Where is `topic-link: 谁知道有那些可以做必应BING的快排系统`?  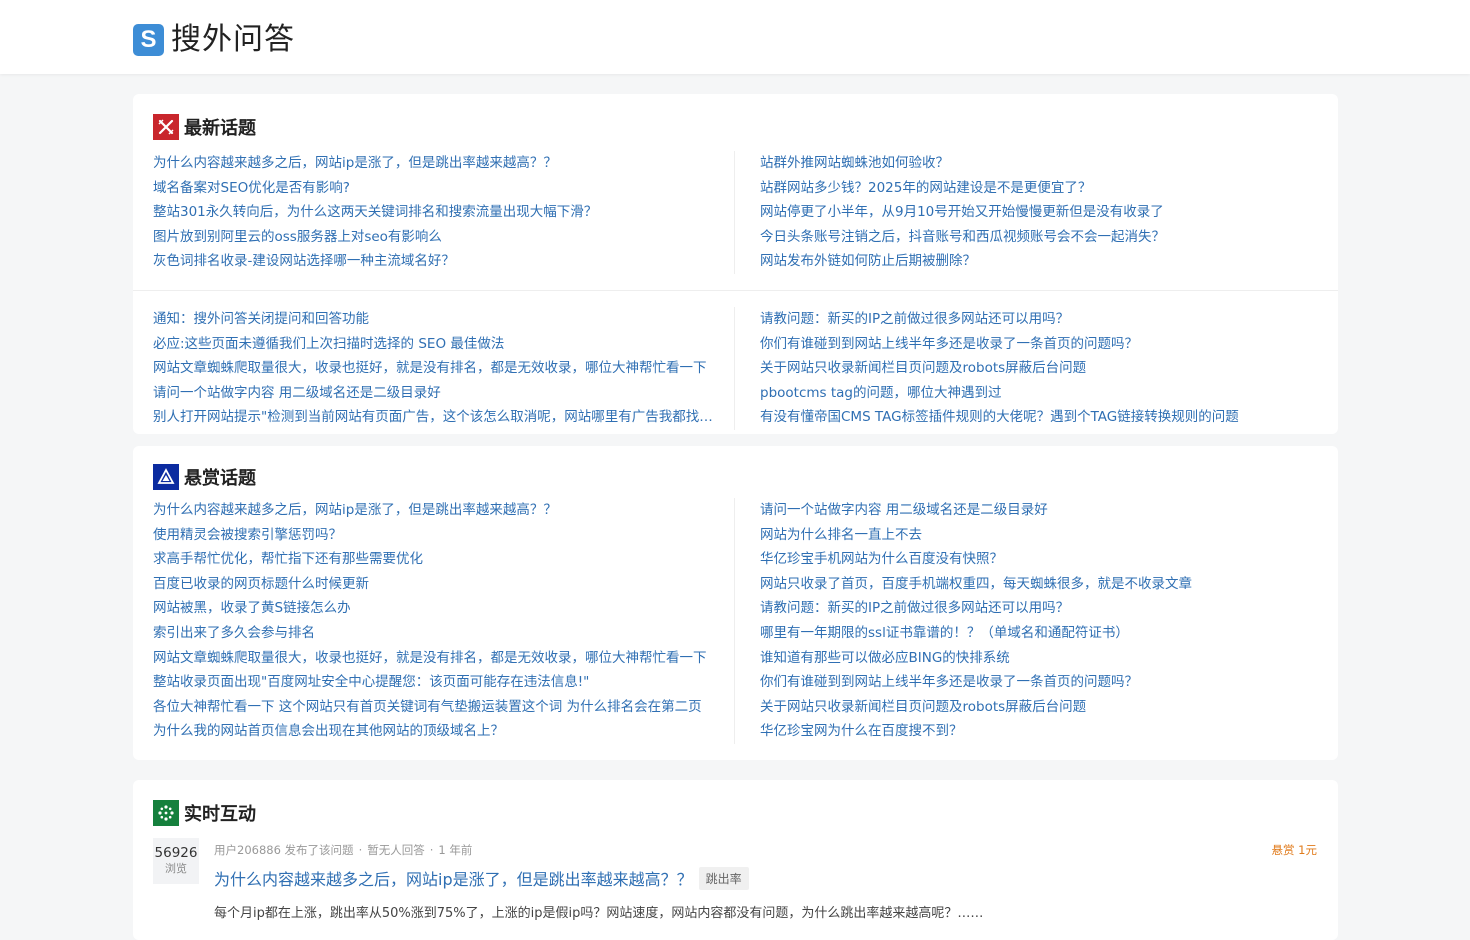
topic-link: 谁知道有那些可以做必应BING的快排系统 is located at coordinates (1040, 658).